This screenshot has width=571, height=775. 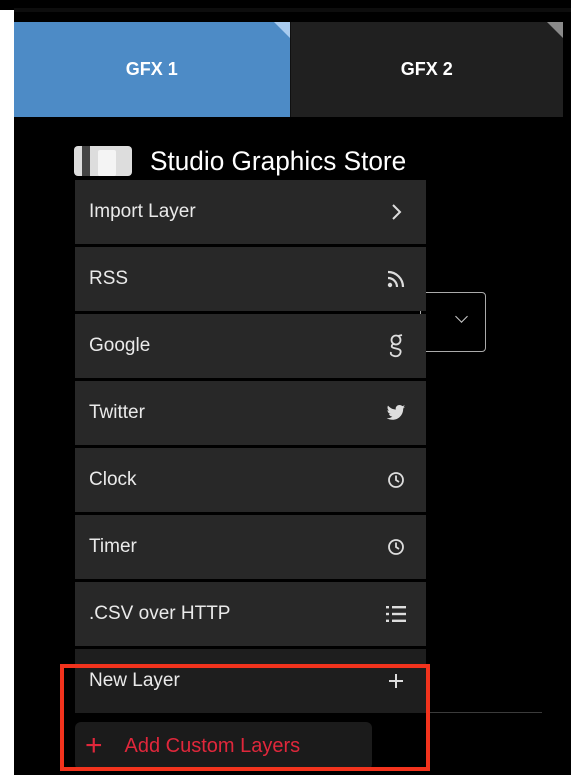 I want to click on menu-item-clock: Clock, so click(x=250, y=480).